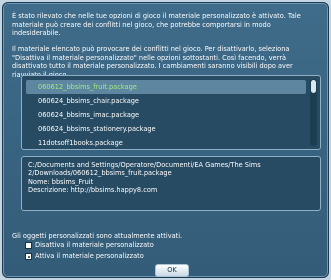  I want to click on list-item: 11dotsoff1books.package, so click(166, 143).